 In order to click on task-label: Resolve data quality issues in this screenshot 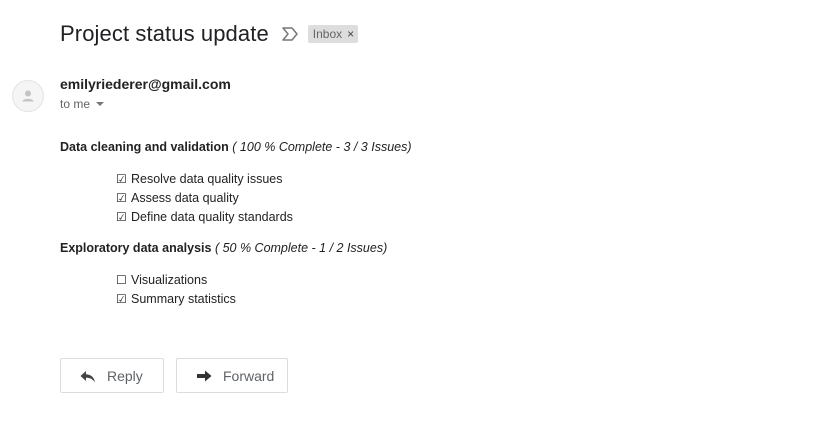, I will do `click(207, 179)`.